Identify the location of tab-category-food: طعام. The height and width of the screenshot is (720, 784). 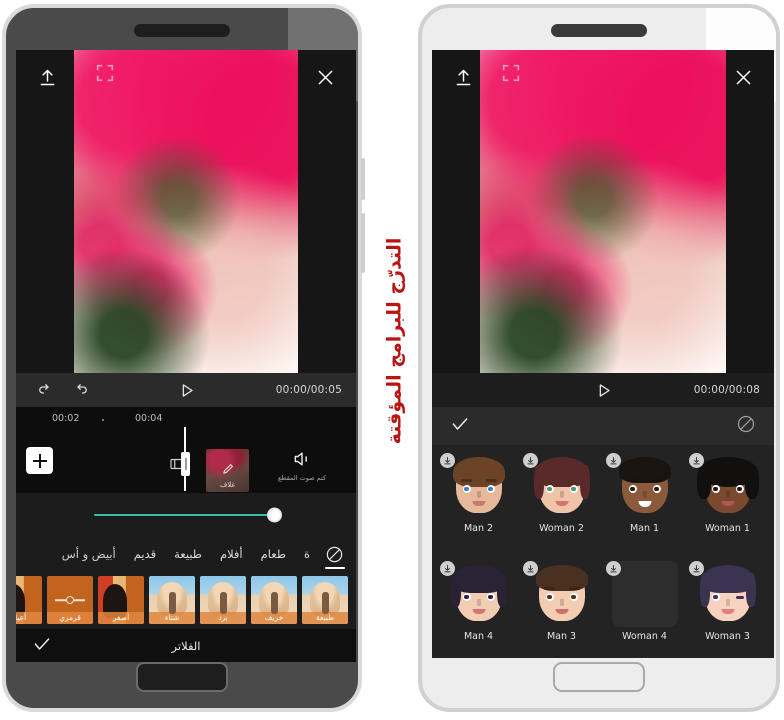
(273, 554).